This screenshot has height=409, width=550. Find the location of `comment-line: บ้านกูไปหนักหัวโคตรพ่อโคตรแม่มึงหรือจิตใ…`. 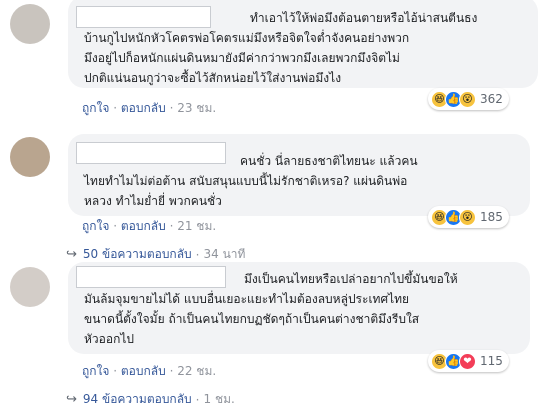

comment-line: บ้านกูไปหนักหัวโคตรพ่อโคตรแม่มึงหรือจิตใ… is located at coordinates (247, 38).